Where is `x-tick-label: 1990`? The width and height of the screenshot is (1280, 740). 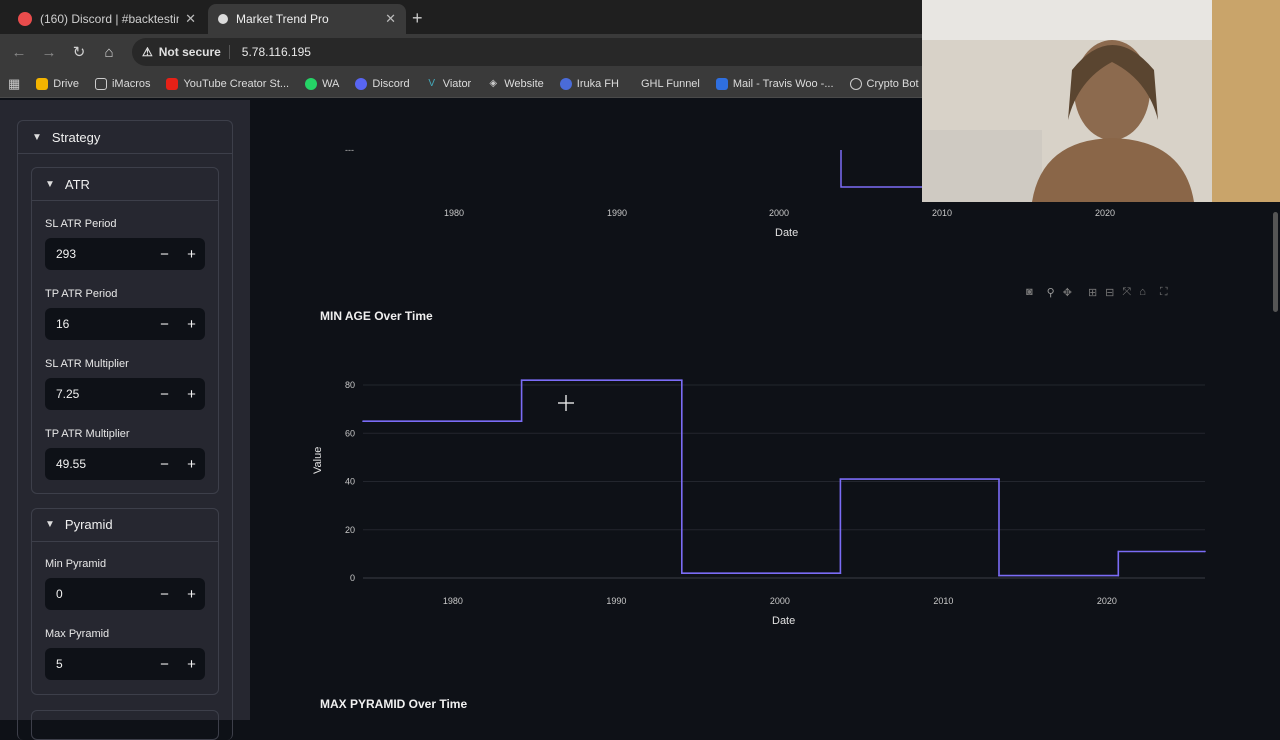 x-tick-label: 1990 is located at coordinates (616, 601).